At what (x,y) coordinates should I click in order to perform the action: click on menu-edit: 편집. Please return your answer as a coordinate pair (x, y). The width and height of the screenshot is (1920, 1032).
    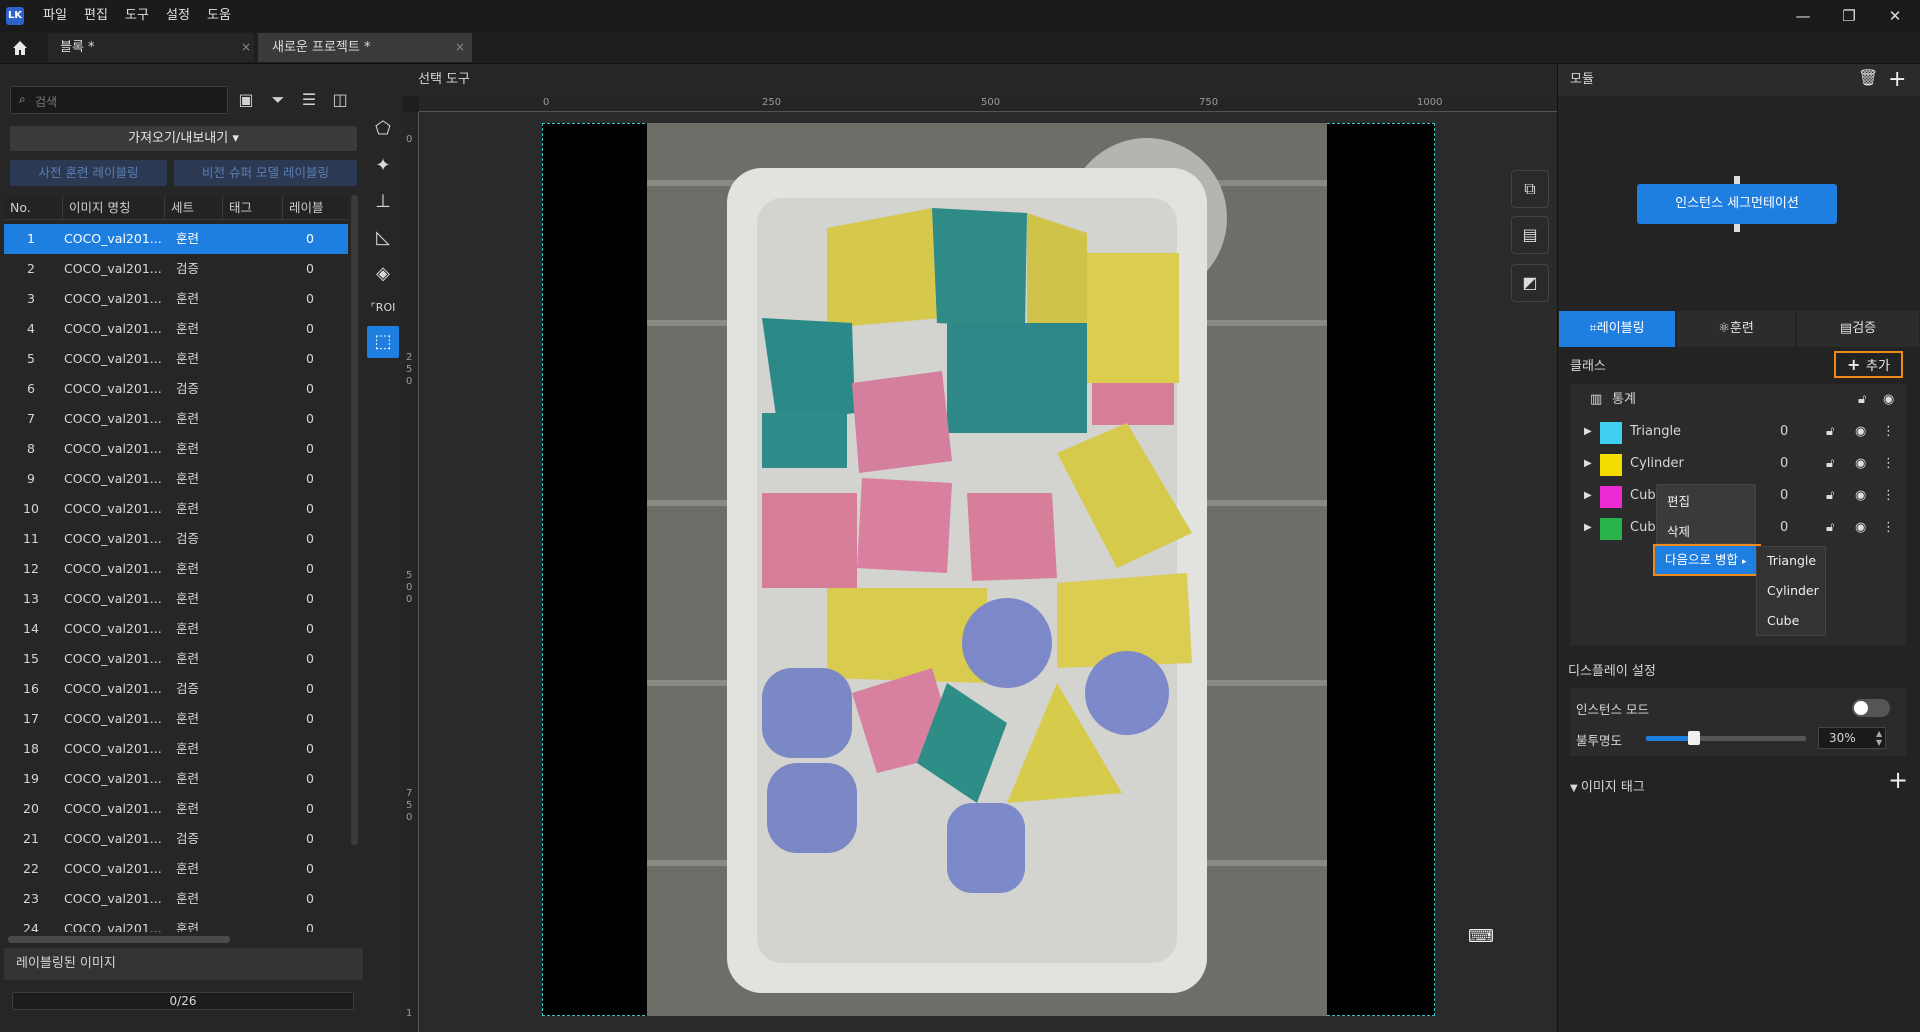
    Looking at the image, I should click on (96, 16).